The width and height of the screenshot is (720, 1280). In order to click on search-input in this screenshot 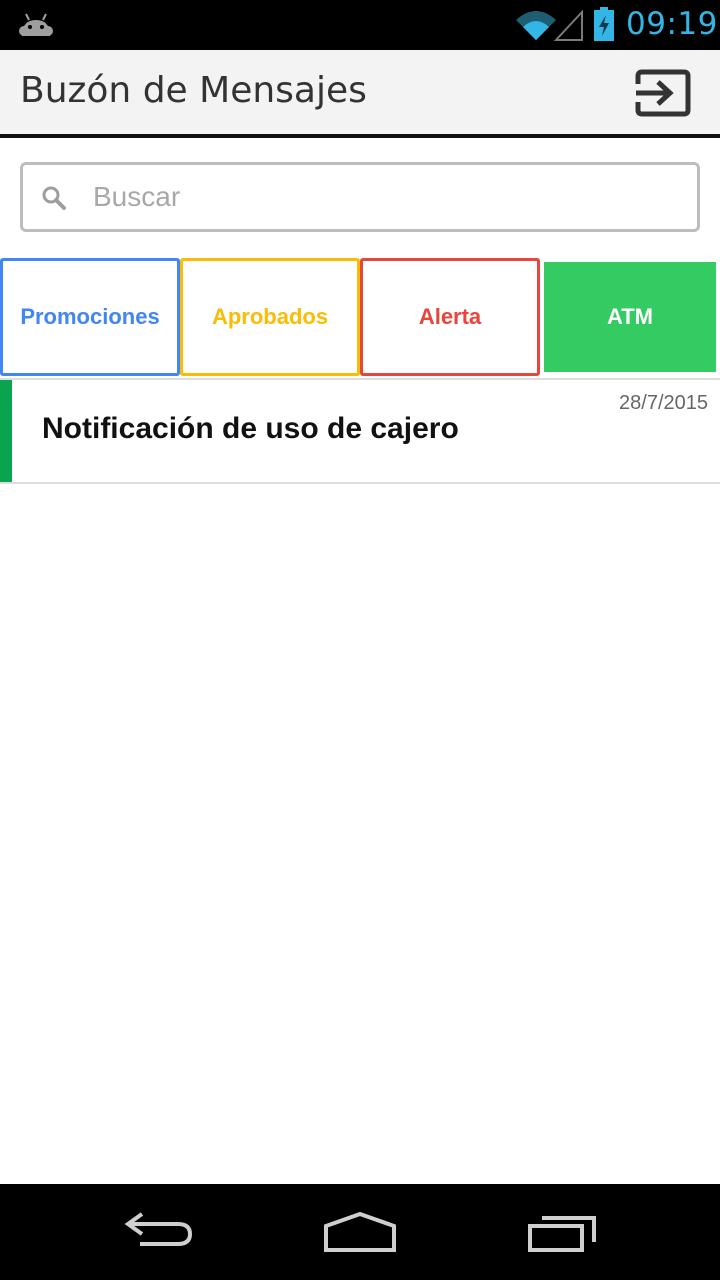, I will do `click(388, 197)`.